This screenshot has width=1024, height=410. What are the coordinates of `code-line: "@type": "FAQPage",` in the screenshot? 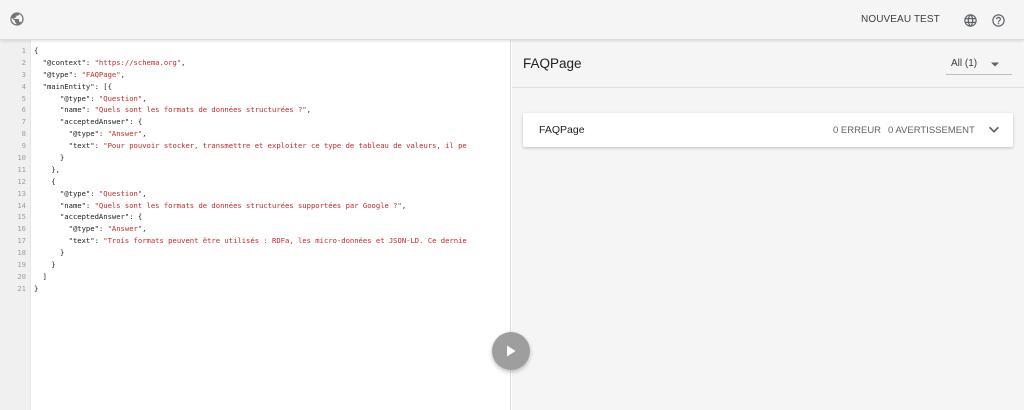 It's located at (272, 75).